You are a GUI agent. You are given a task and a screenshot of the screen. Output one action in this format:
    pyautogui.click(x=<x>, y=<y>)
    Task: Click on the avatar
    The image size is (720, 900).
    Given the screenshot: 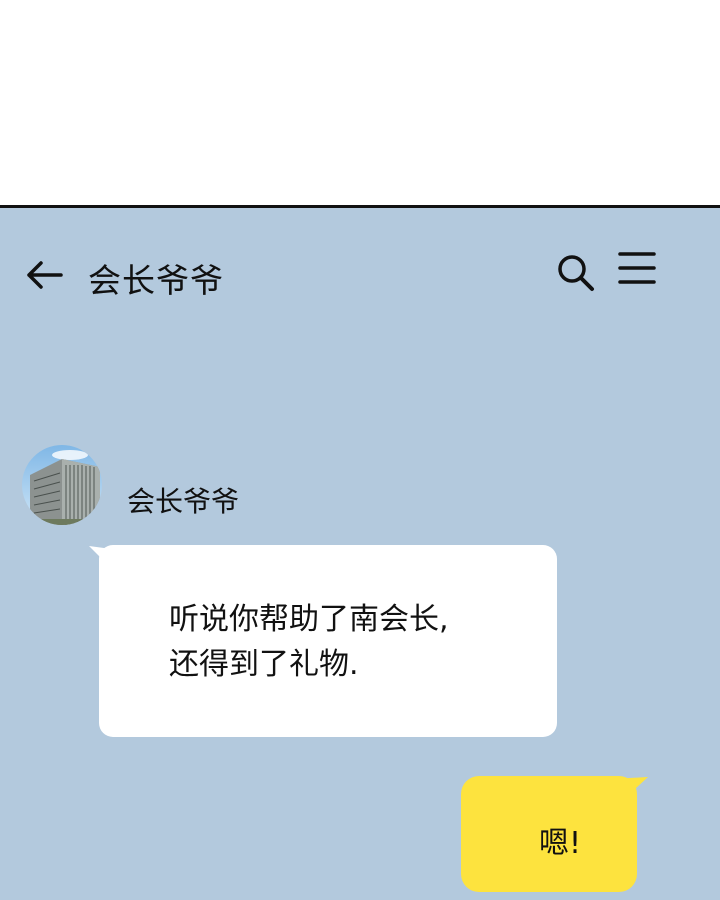 What is the action you would take?
    pyautogui.click(x=62, y=485)
    